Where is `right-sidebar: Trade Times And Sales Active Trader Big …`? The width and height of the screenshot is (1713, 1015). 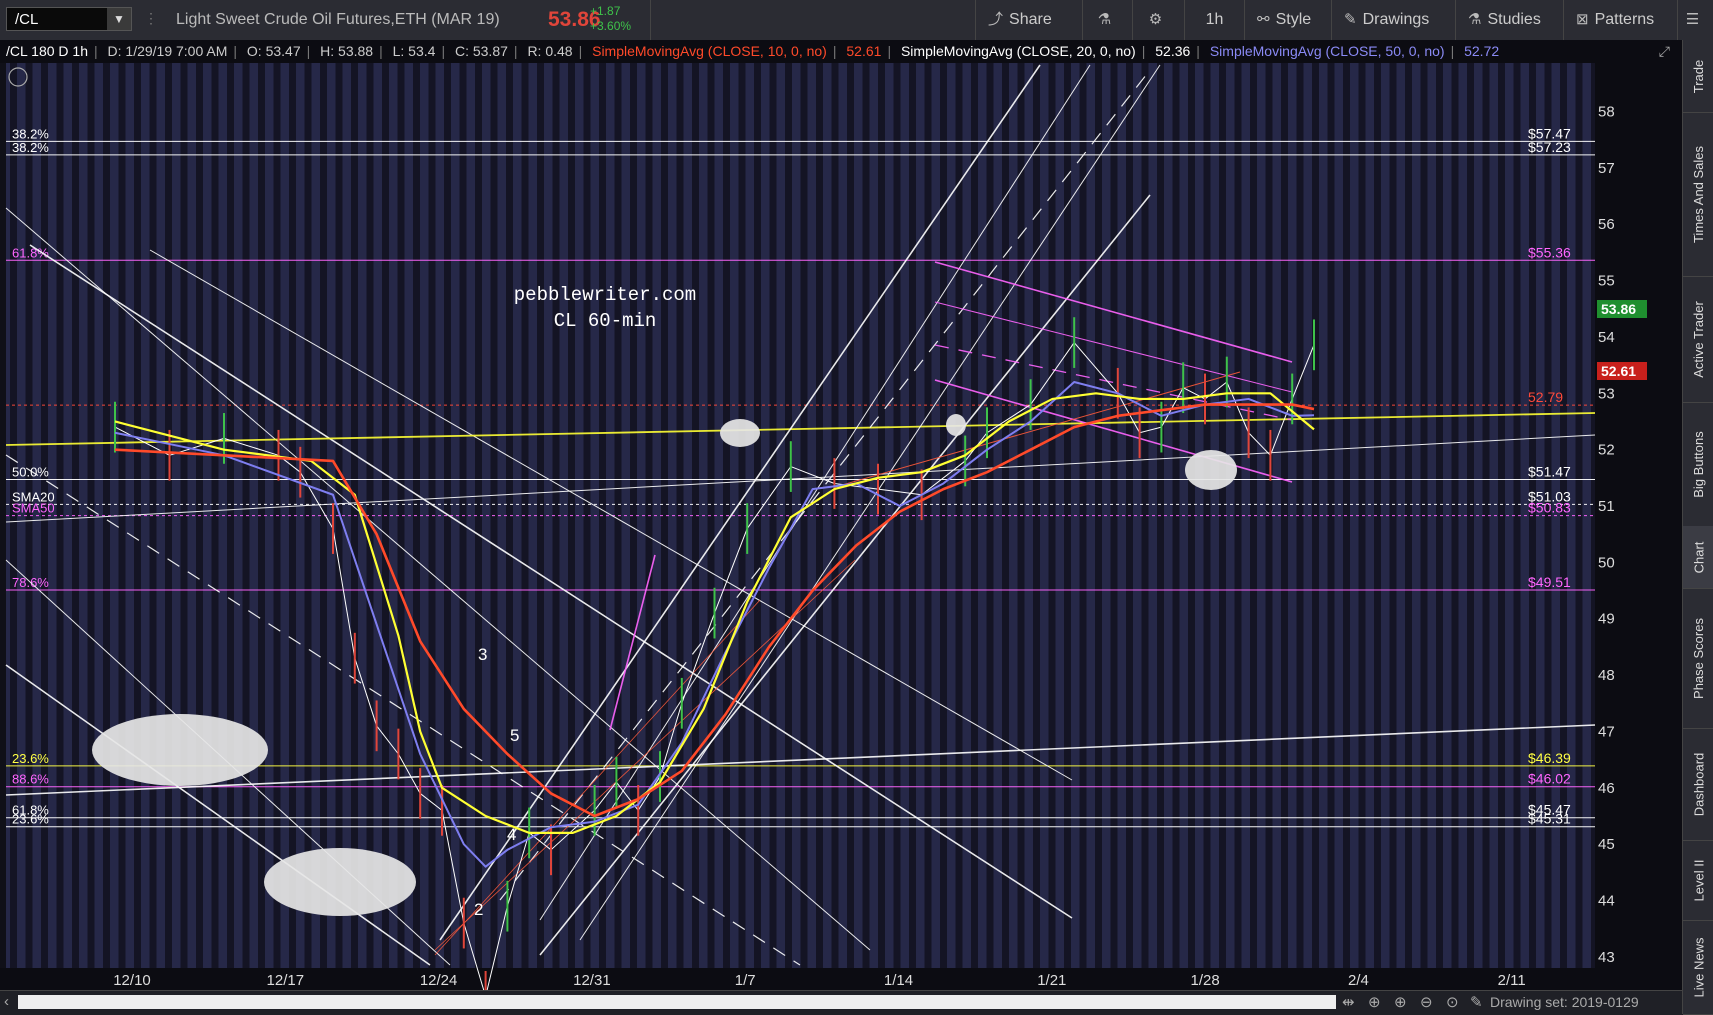 right-sidebar: Trade Times And Sales Active Trader Big … is located at coordinates (1697, 527).